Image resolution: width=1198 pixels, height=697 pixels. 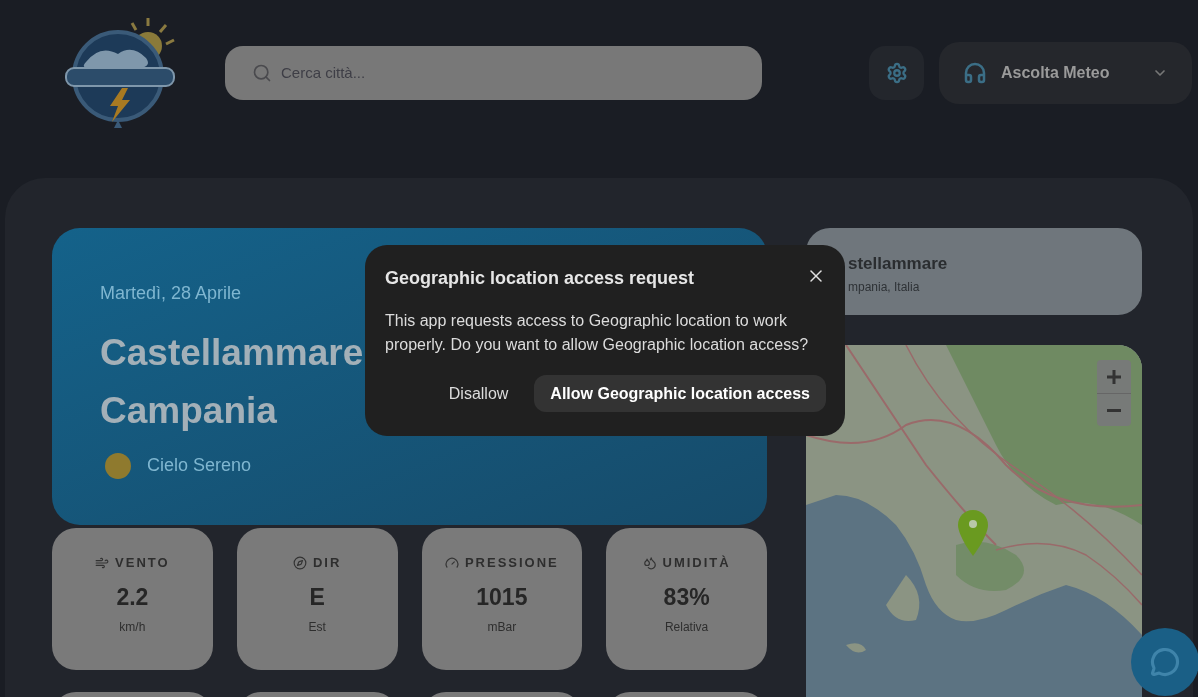 I want to click on wind-icon, so click(x=102, y=562).